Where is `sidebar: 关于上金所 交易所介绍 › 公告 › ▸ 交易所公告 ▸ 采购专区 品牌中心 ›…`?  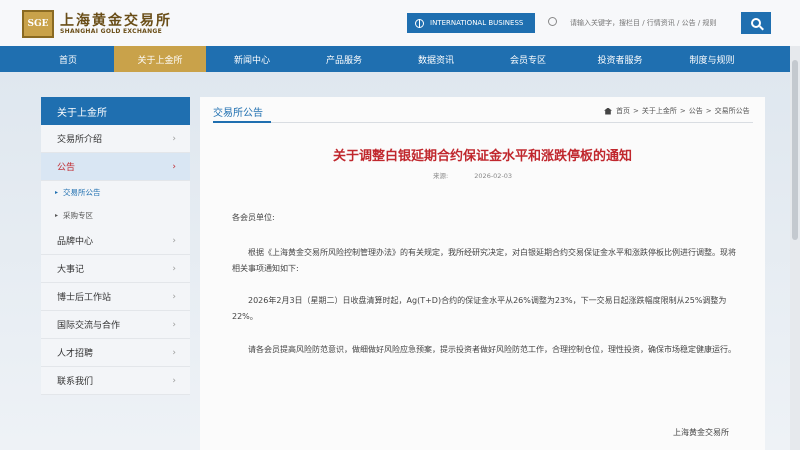
sidebar: 关于上金所 交易所介绍 › 公告 › ▸ 交易所公告 ▸ 采购专区 品牌中心 ›… is located at coordinates (115, 247).